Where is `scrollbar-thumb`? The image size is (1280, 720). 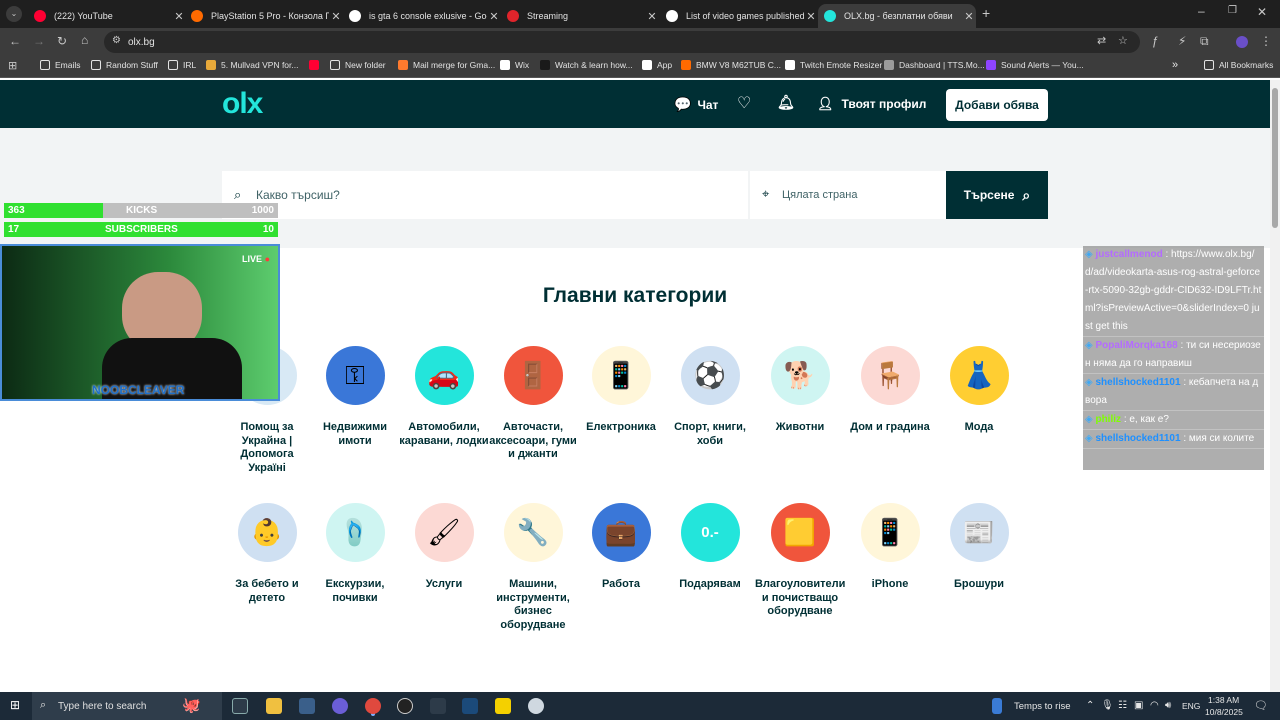
scrollbar-thumb is located at coordinates (1275, 158).